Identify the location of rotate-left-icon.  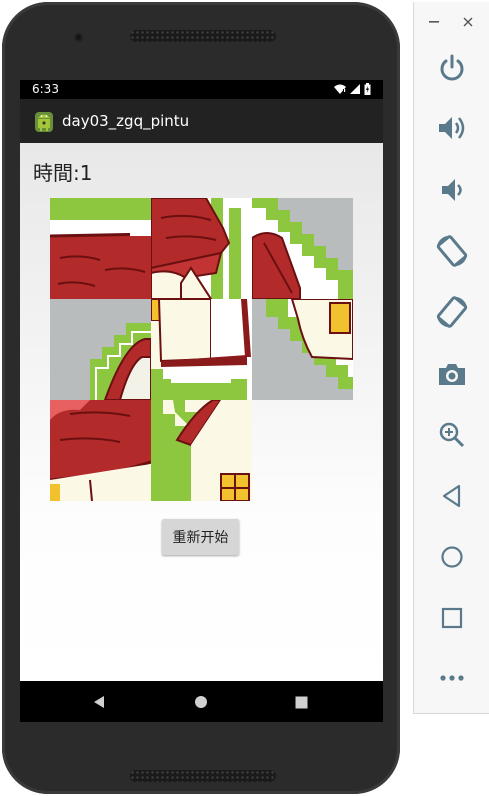
(452, 251).